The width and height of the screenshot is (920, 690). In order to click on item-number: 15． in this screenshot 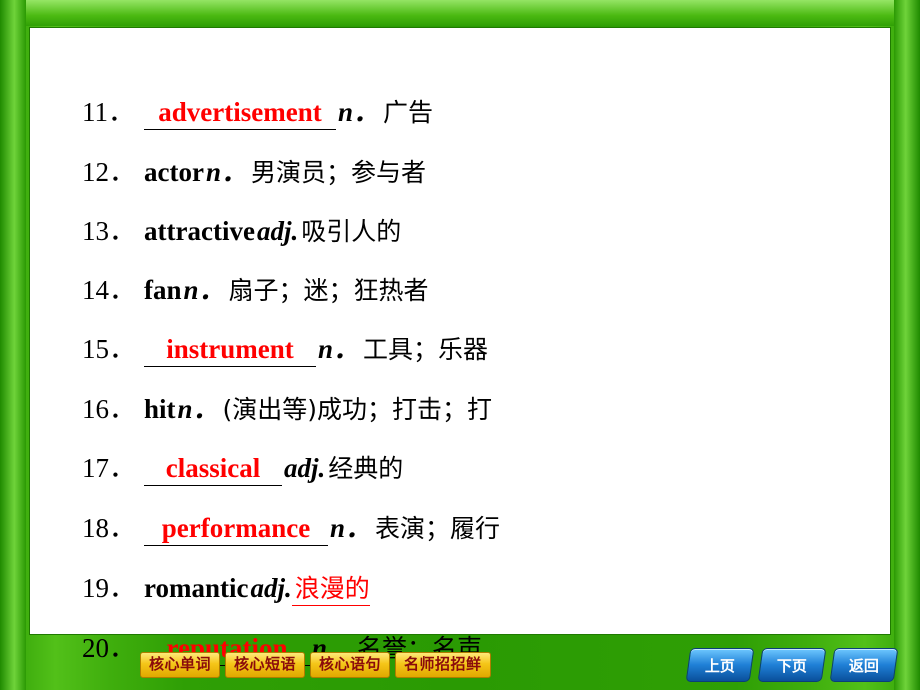, I will do `click(109, 349)`.